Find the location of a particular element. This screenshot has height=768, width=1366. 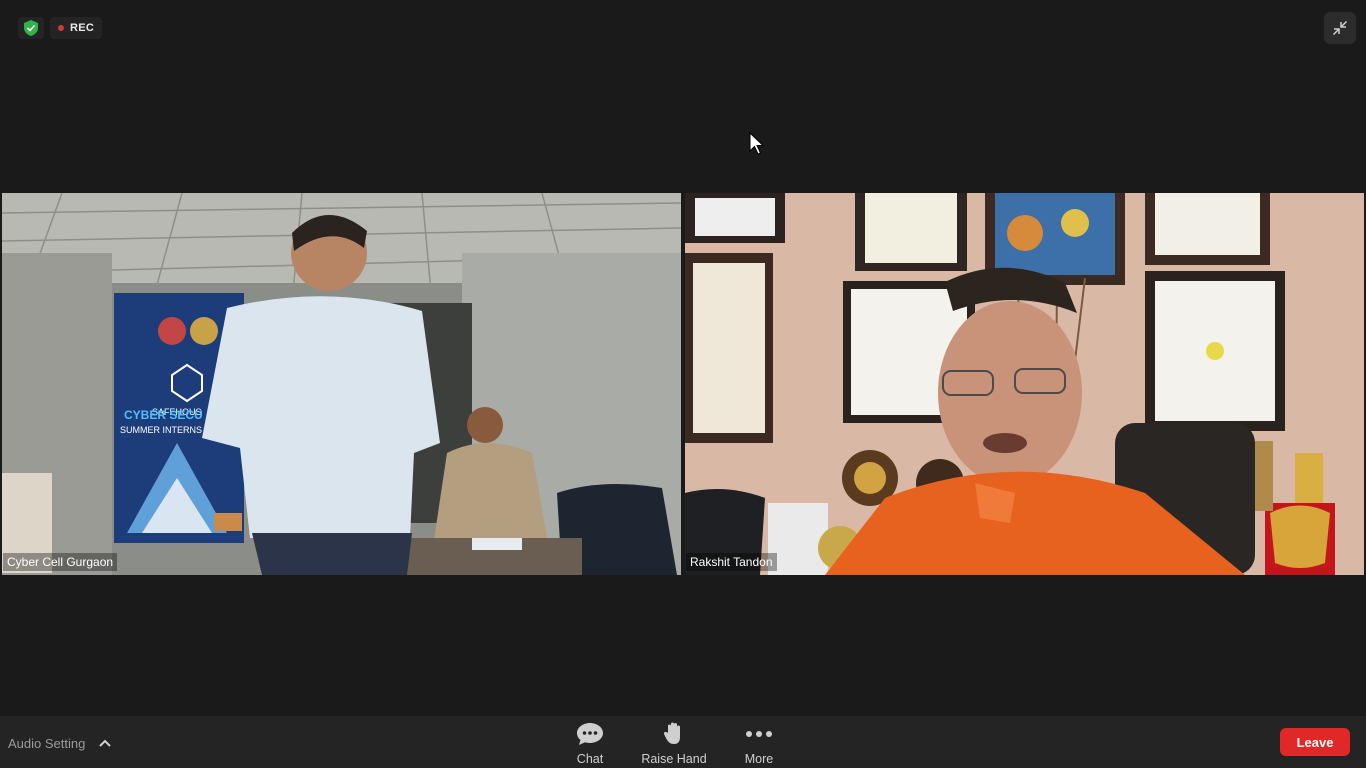

exit-fullscreen-button is located at coordinates (1340, 28).